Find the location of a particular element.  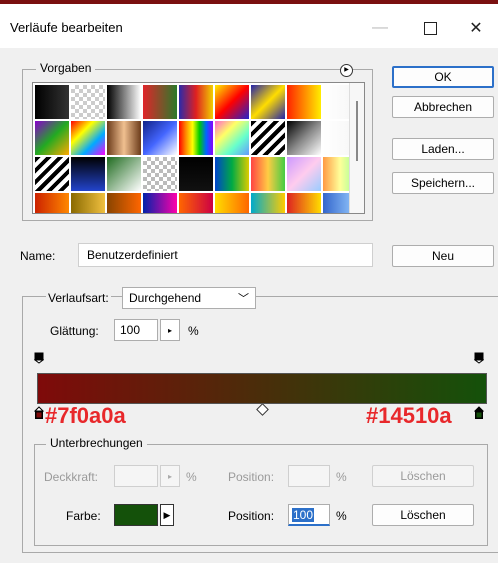

opacity-delete-button: Löschen is located at coordinates (423, 476).